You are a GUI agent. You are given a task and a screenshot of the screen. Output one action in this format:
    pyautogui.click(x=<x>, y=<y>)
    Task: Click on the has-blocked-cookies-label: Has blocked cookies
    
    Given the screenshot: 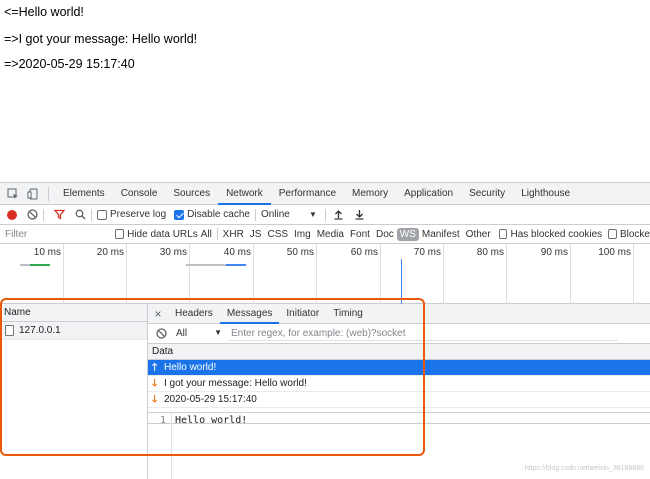 What is the action you would take?
    pyautogui.click(x=556, y=234)
    